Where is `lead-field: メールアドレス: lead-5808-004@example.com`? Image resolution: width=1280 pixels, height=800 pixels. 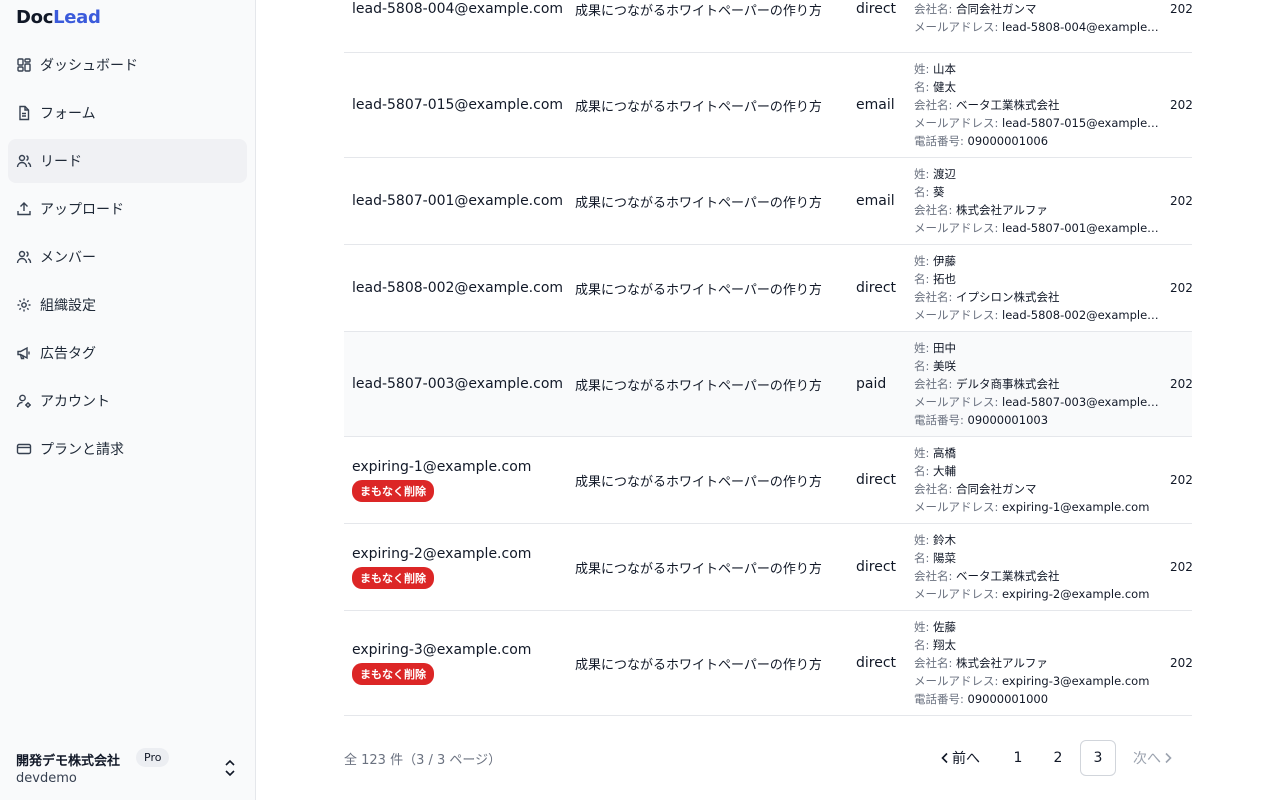
lead-field: メールアドレス: lead-5808-004@example.com is located at coordinates (1036, 27).